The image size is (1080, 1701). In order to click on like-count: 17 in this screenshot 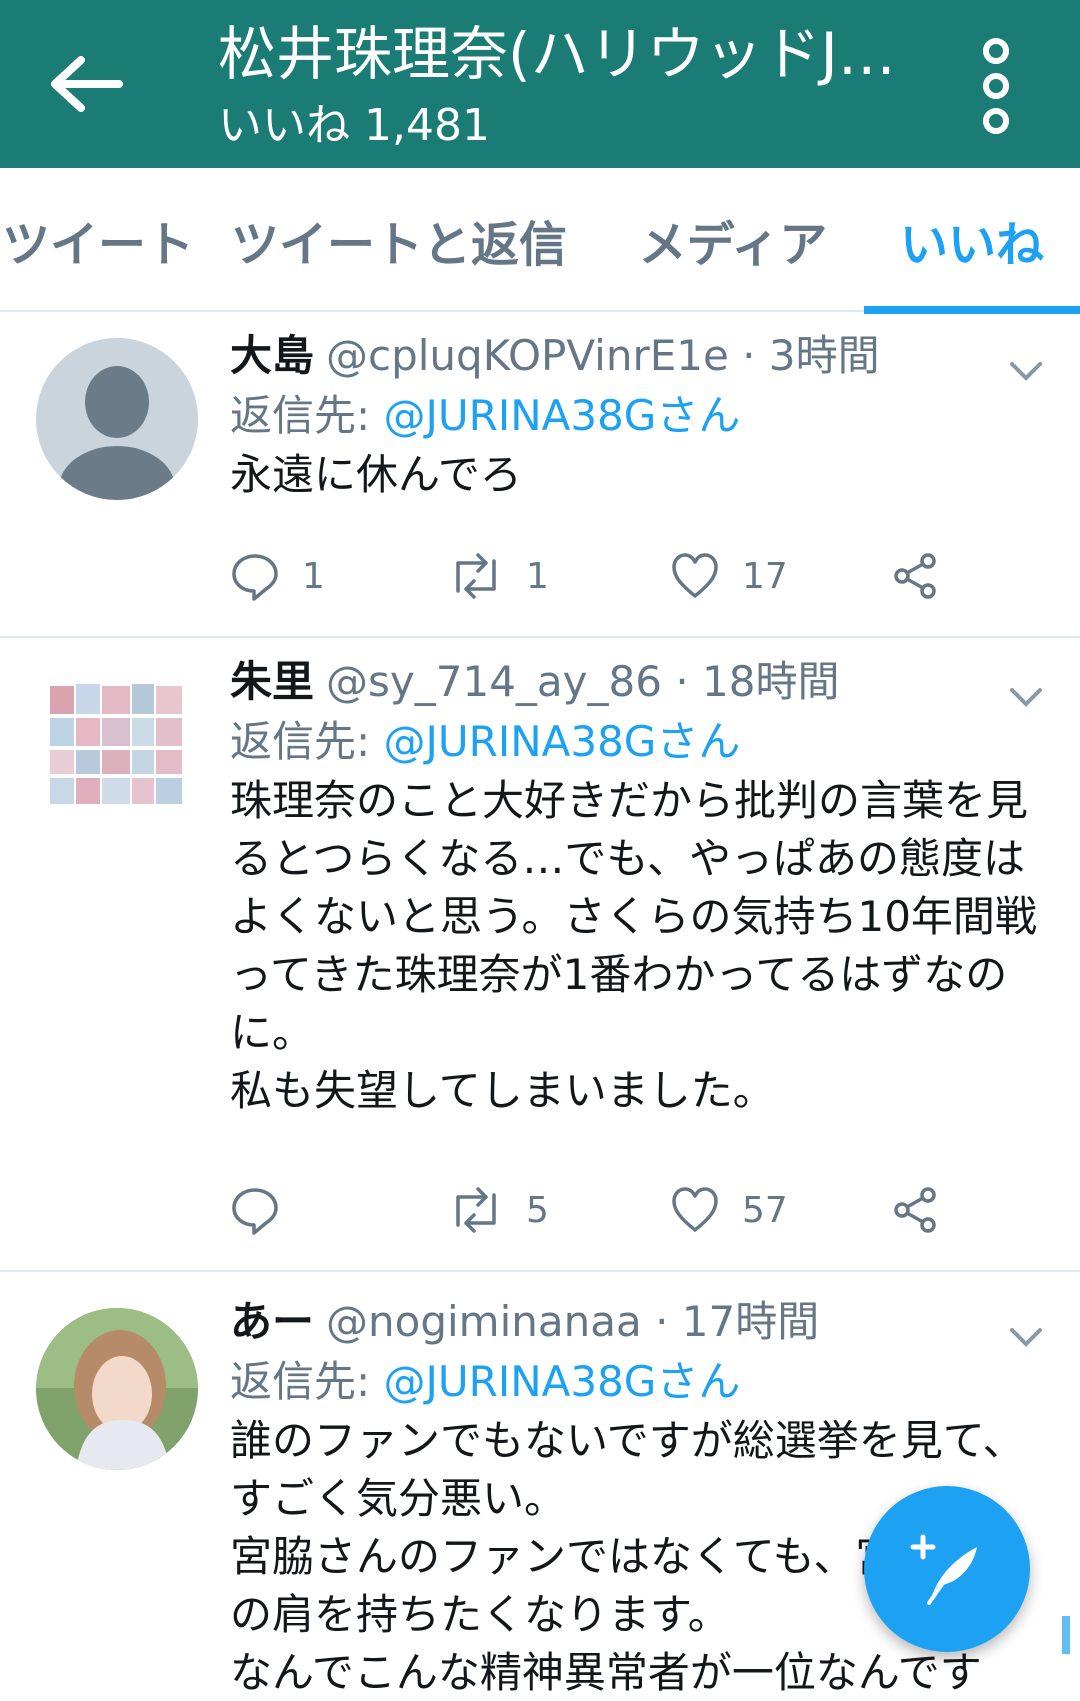, I will do `click(765, 576)`.